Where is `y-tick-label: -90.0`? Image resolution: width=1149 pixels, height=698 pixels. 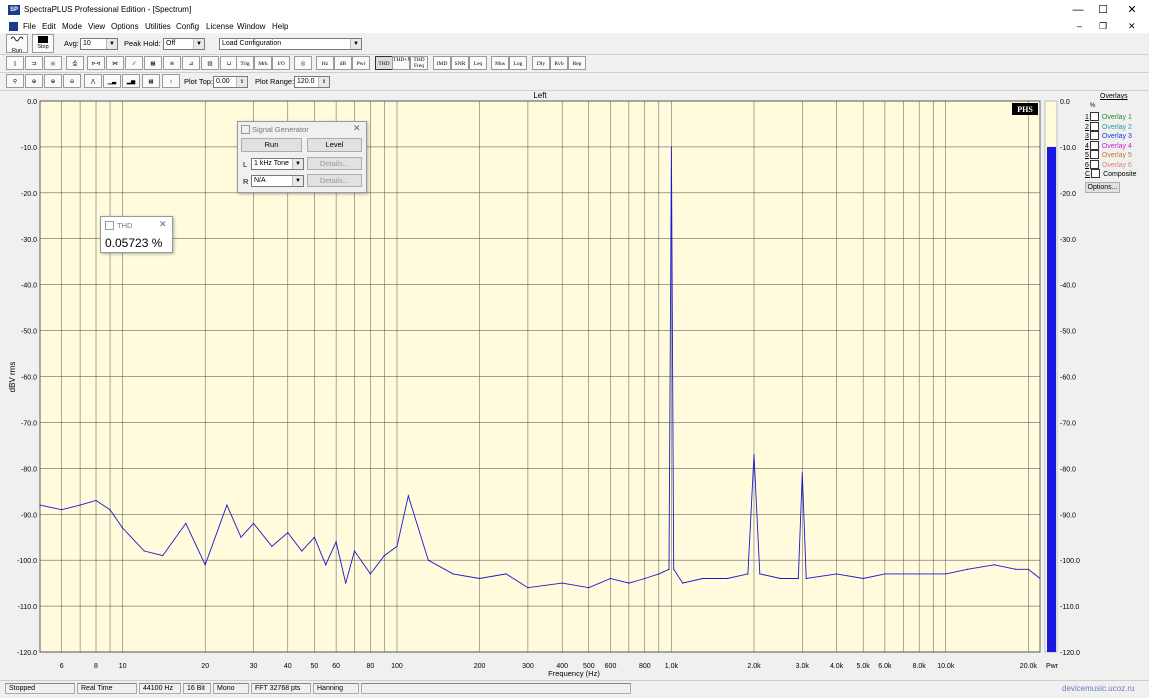
y-tick-label: -90.0 is located at coordinates (29, 515).